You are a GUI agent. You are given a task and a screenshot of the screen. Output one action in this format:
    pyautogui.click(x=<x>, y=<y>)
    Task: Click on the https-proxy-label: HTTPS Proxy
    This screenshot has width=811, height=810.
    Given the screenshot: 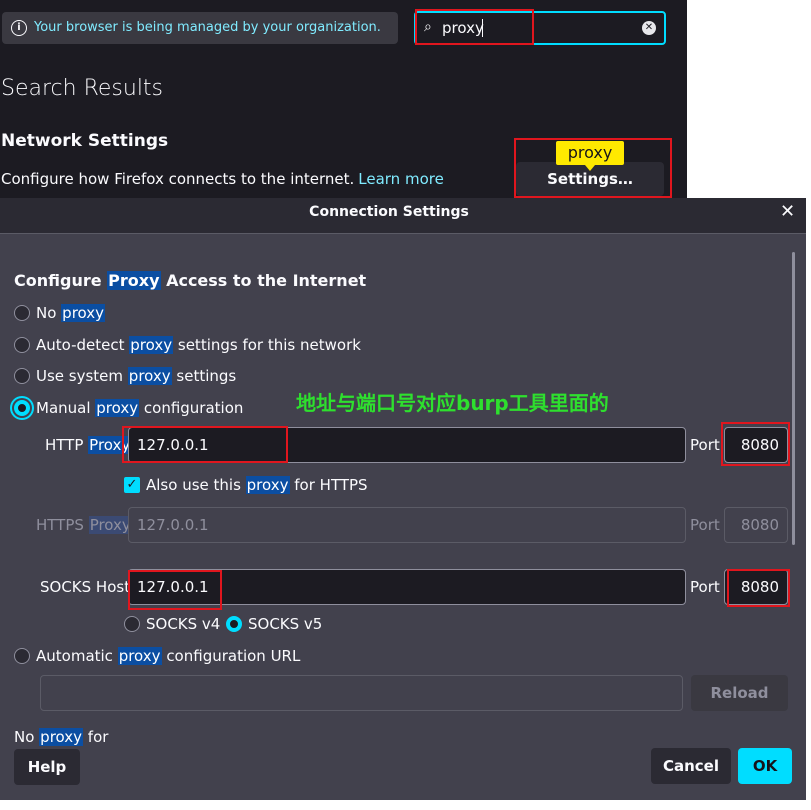 What is the action you would take?
    pyautogui.click(x=84, y=525)
    